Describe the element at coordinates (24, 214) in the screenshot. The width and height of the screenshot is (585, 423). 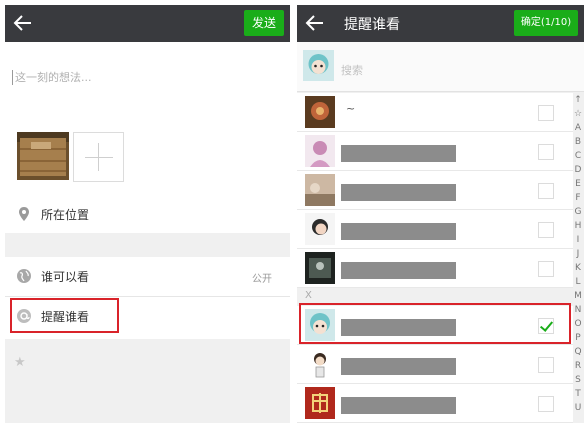
I see `location-pin-icon` at that location.